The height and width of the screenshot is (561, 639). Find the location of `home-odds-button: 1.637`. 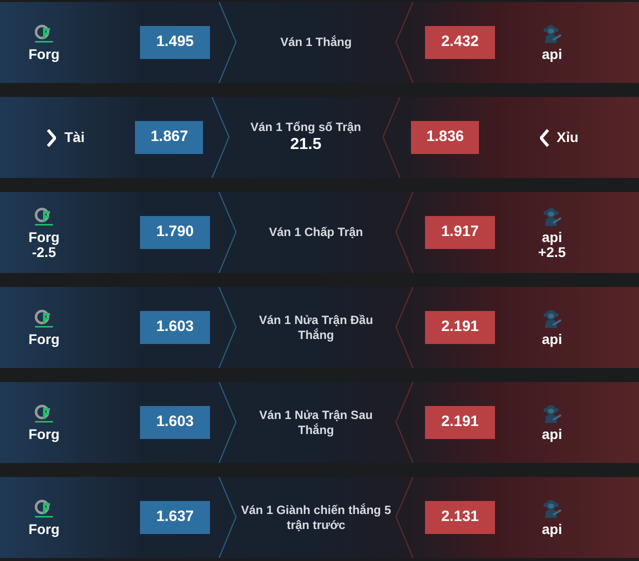

home-odds-button: 1.637 is located at coordinates (175, 517).